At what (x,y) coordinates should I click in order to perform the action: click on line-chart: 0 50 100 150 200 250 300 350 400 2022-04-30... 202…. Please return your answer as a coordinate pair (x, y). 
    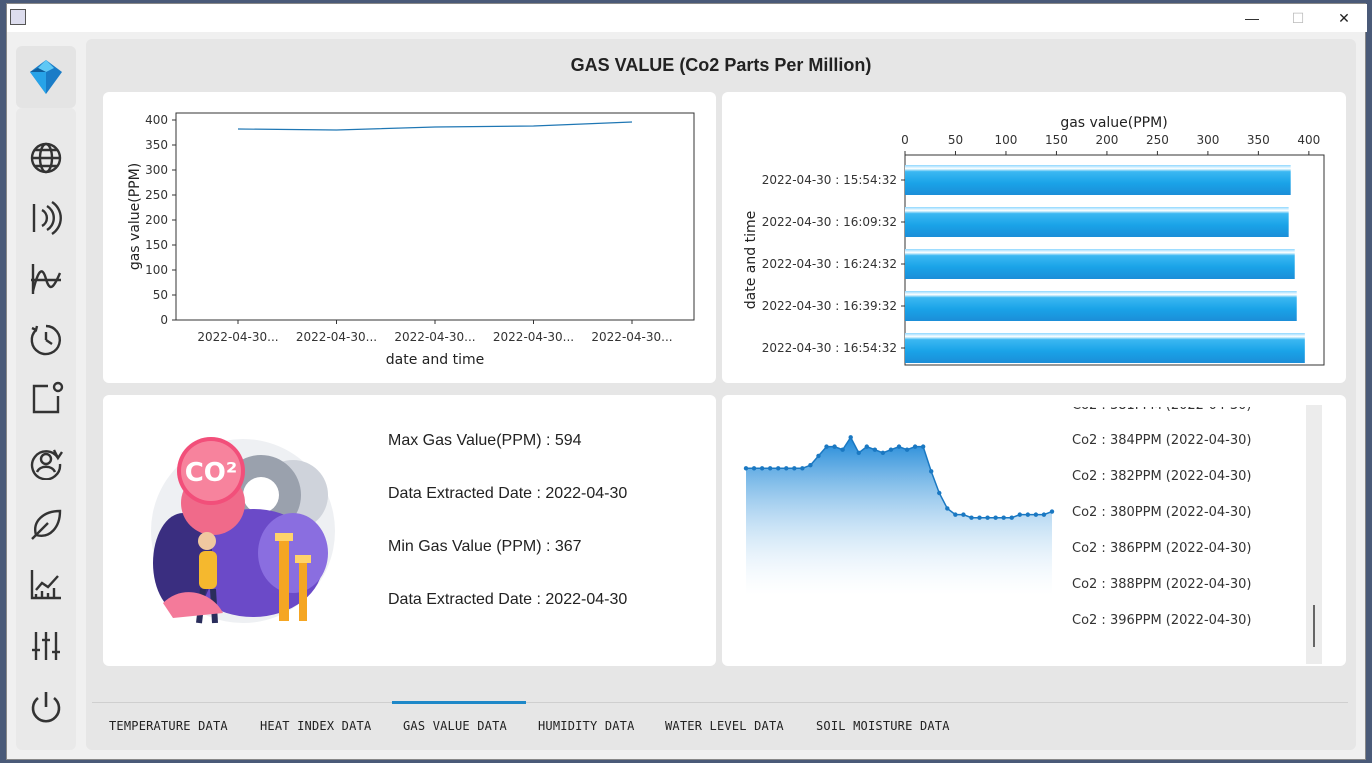
    Looking at the image, I should click on (411, 240).